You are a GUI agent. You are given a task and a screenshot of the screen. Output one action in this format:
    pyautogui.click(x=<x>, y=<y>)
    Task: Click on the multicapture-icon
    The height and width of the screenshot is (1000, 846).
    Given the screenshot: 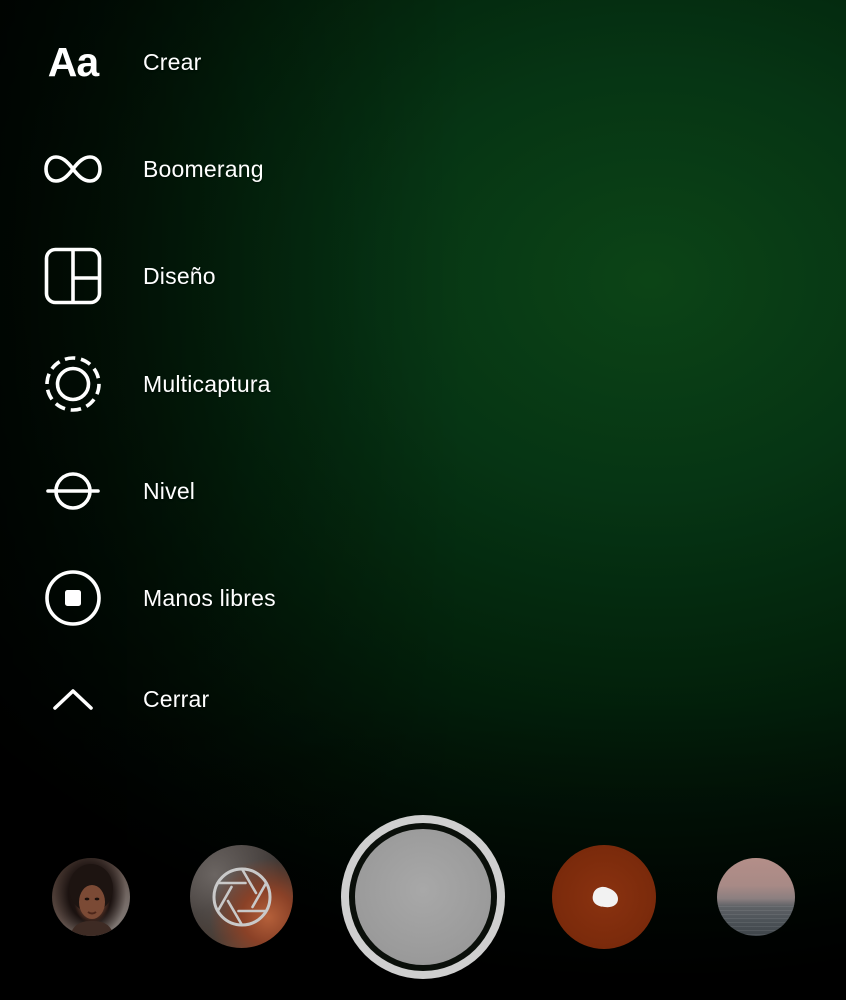 What is the action you would take?
    pyautogui.click(x=73, y=384)
    